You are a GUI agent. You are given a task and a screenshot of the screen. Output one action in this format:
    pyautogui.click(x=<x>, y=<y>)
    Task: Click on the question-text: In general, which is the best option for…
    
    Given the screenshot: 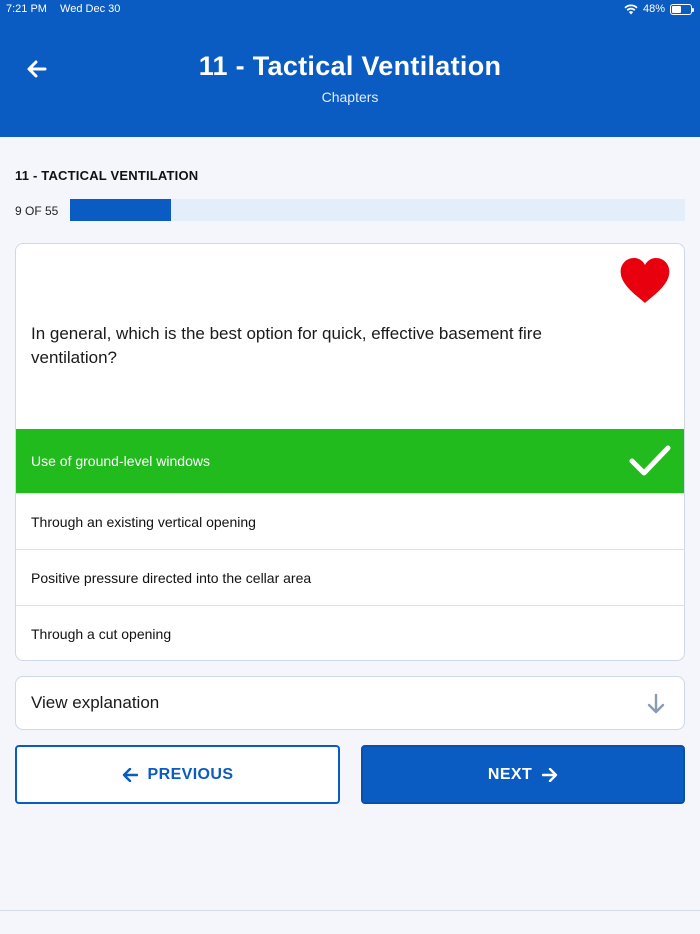 What is the action you would take?
    pyautogui.click(x=286, y=345)
    